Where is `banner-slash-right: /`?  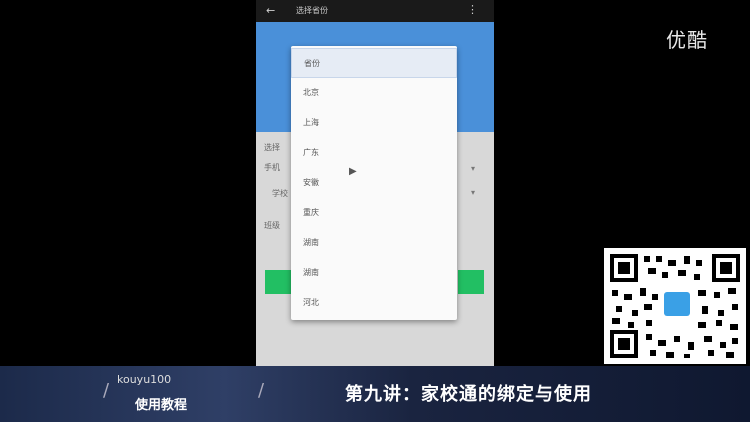 banner-slash-right: / is located at coordinates (261, 390).